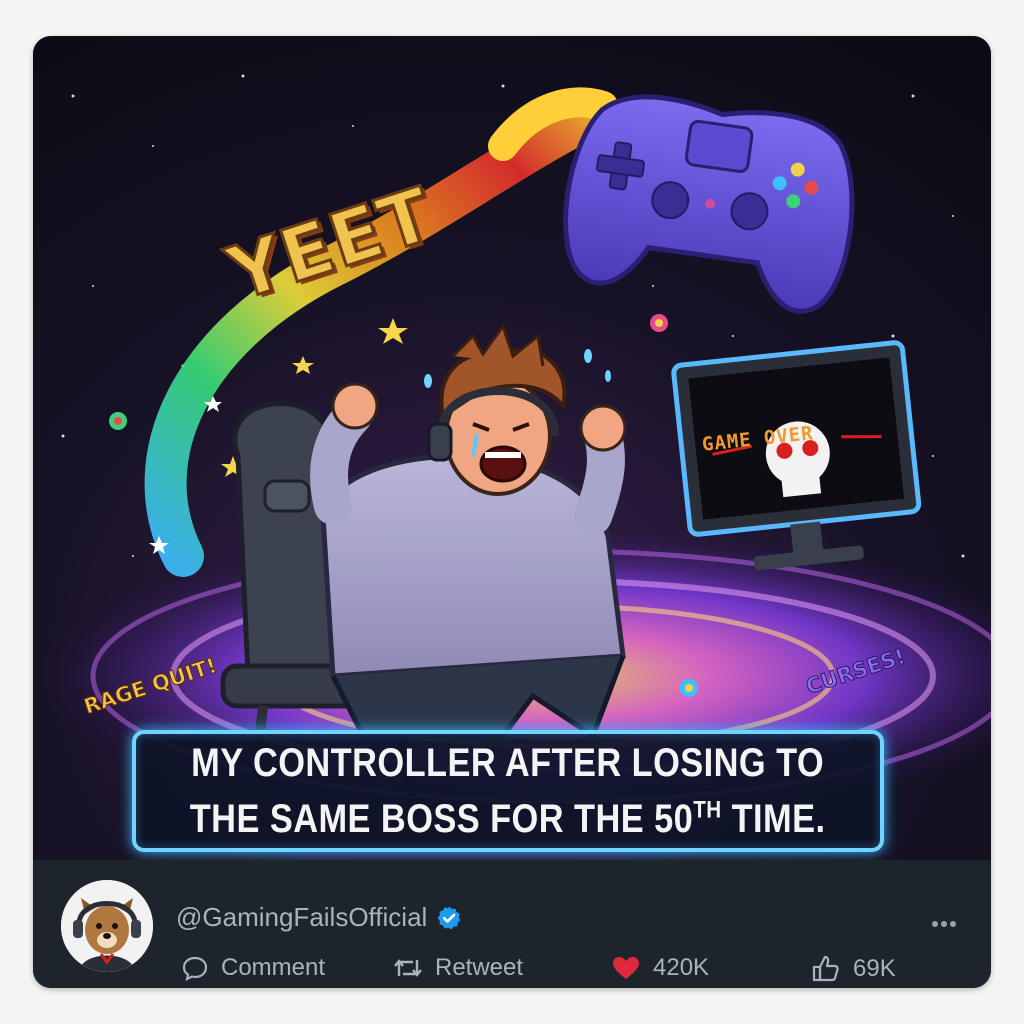 The height and width of the screenshot is (1024, 1024). What do you see at coordinates (707, 810) in the screenshot?
I see `caption-ordinal: TH` at bounding box center [707, 810].